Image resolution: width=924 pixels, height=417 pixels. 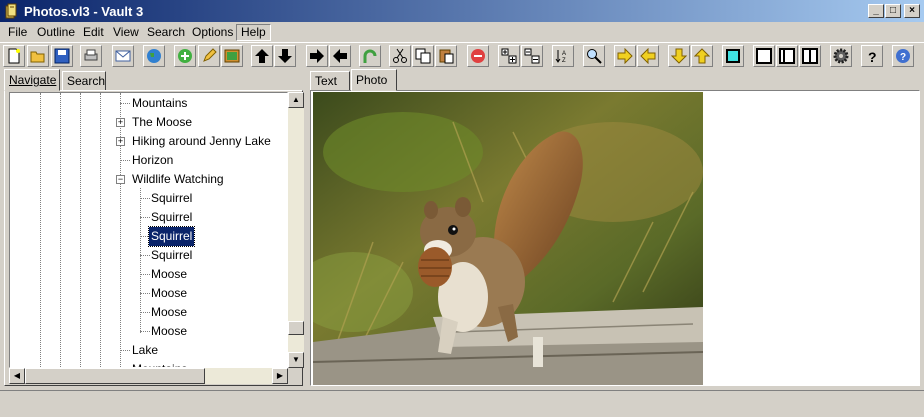 I want to click on globe-icon, so click(x=154, y=56).